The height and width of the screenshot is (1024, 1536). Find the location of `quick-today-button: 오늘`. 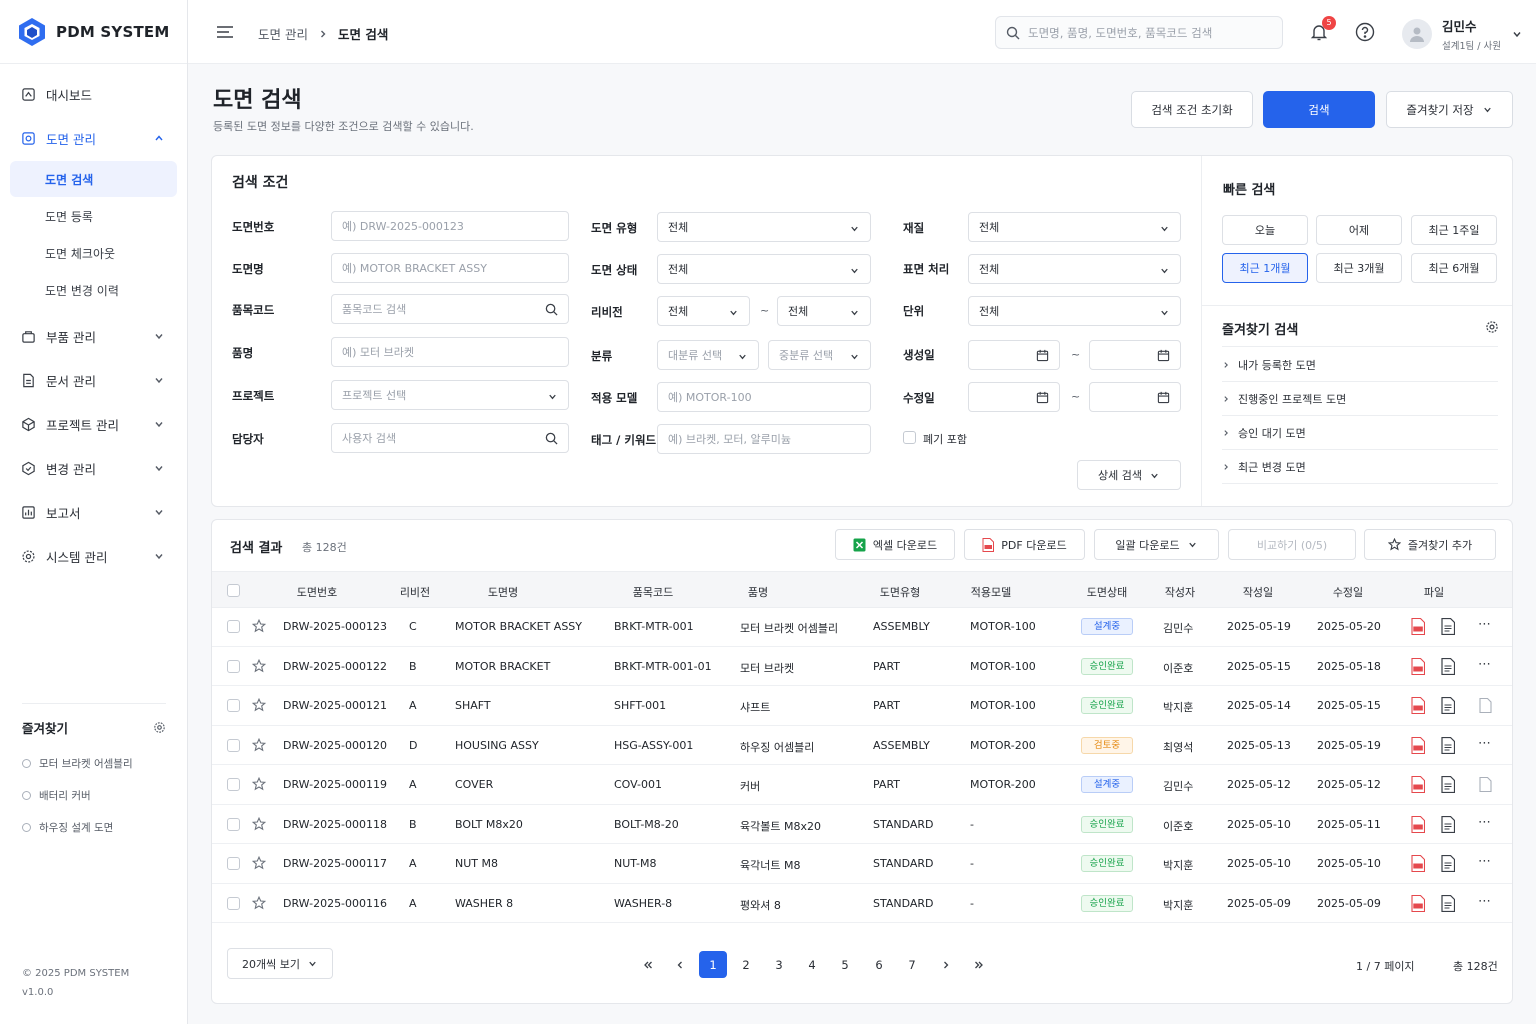

quick-today-button: 오늘 is located at coordinates (1265, 230).